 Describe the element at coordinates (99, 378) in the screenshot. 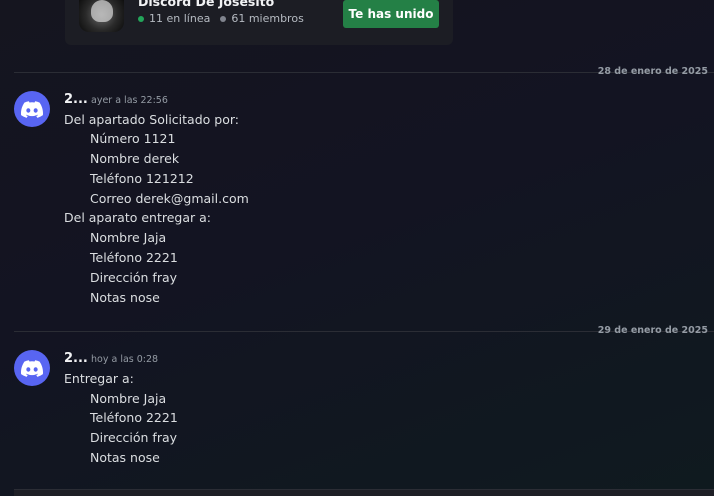

I see `message-line: Entregar a:` at that location.